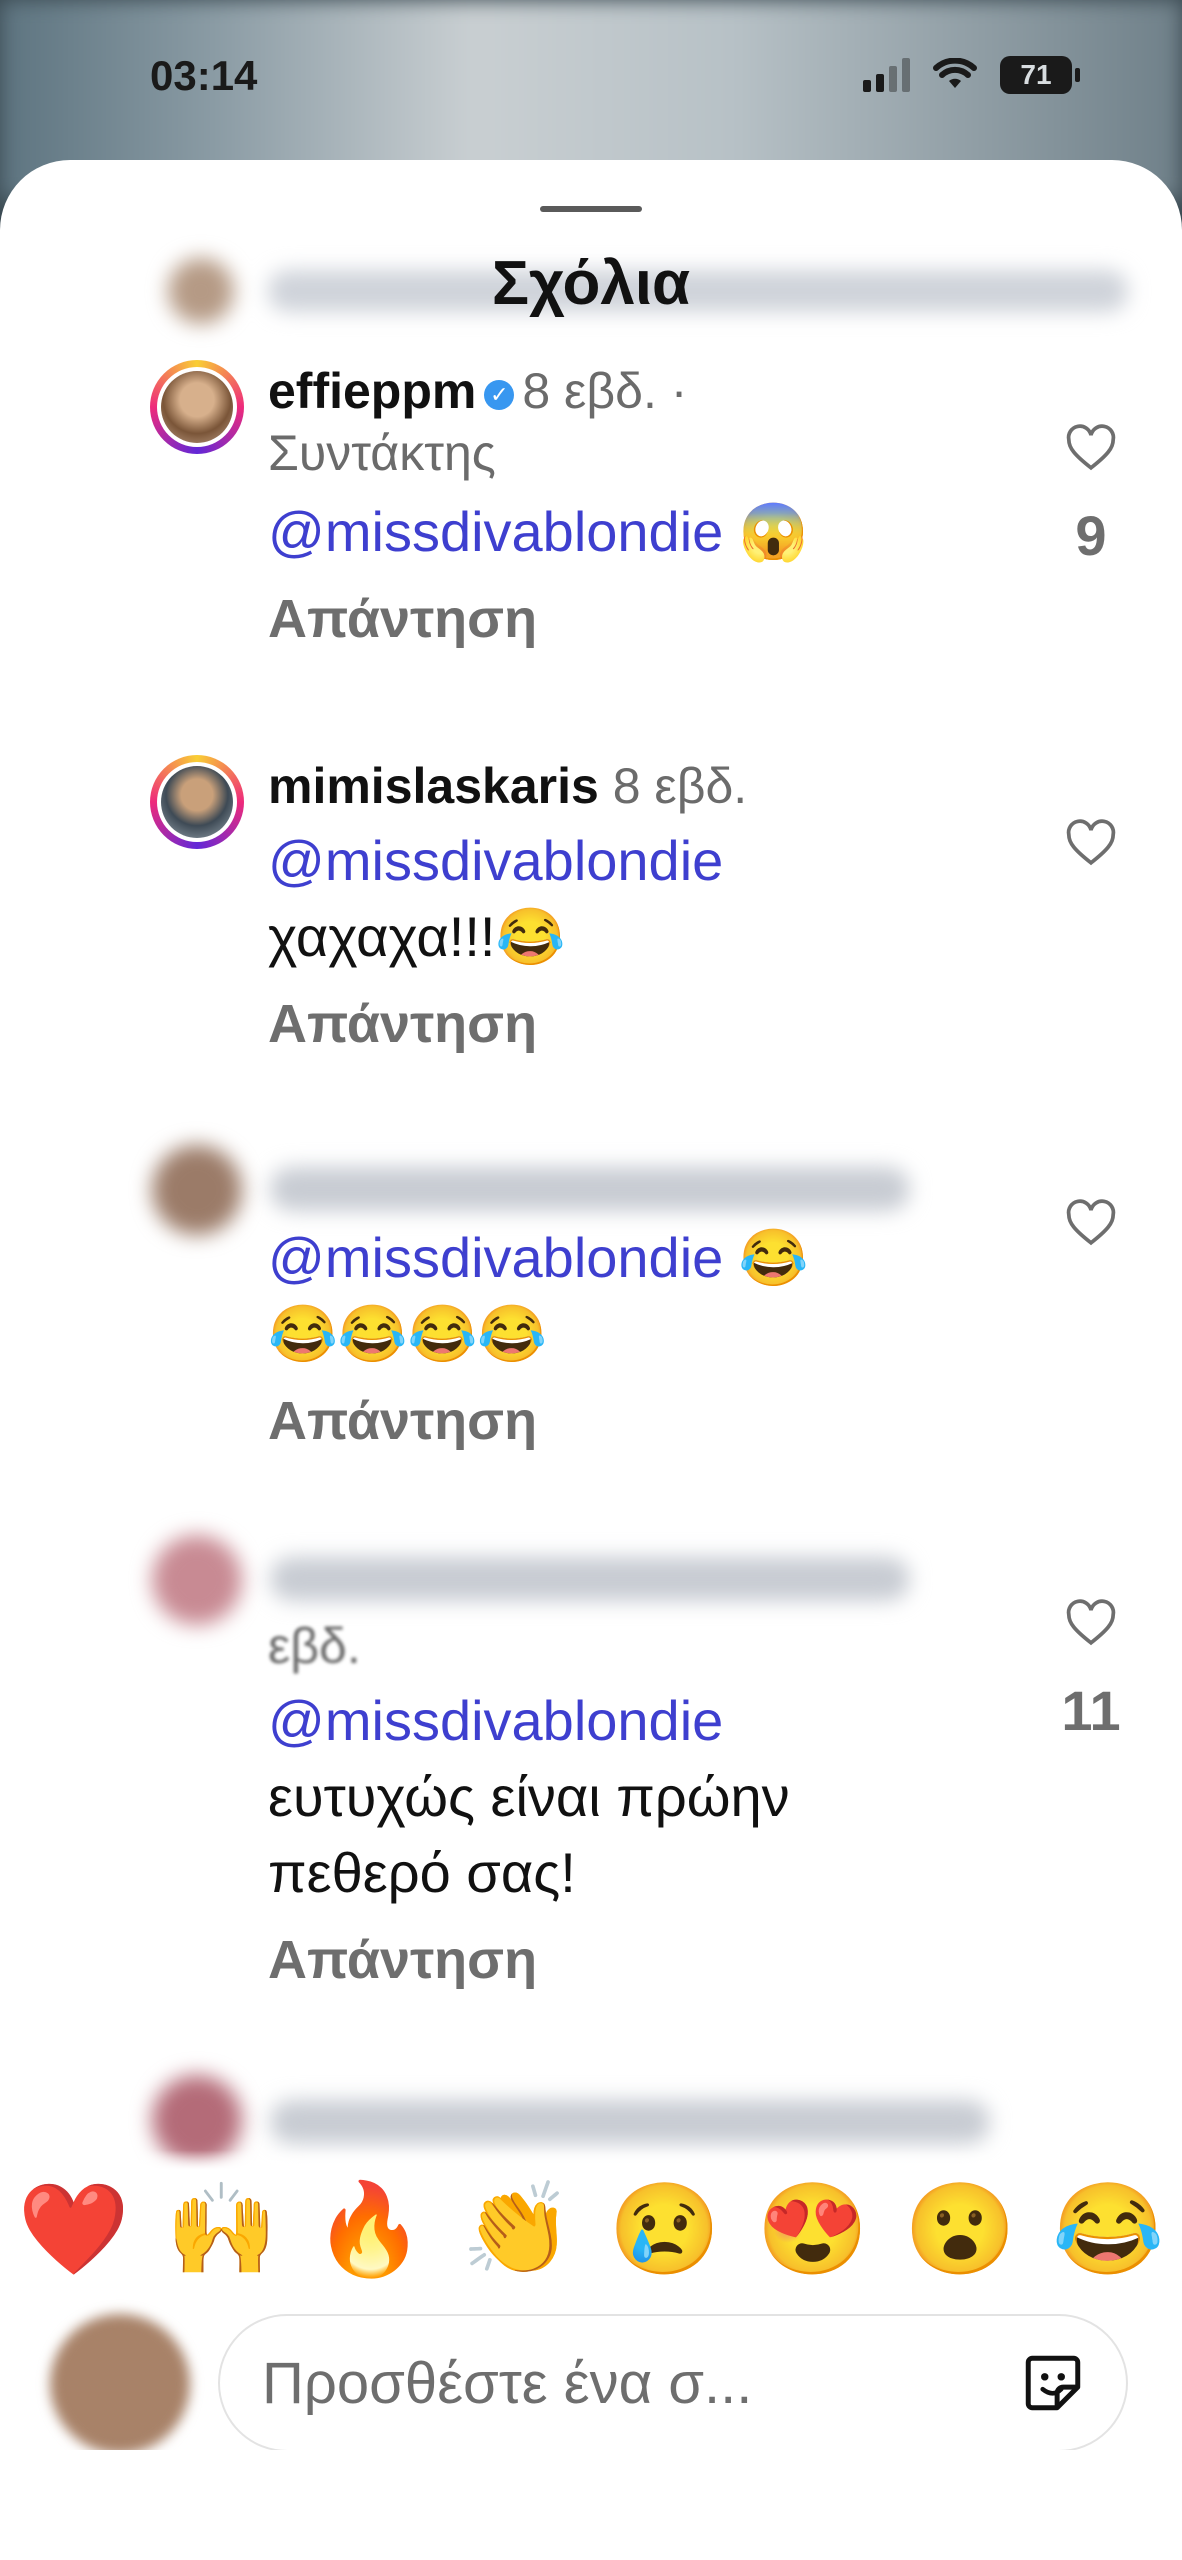 This screenshot has height=2560, width=1182. What do you see at coordinates (1091, 494) in the screenshot?
I see `like-control: 9` at bounding box center [1091, 494].